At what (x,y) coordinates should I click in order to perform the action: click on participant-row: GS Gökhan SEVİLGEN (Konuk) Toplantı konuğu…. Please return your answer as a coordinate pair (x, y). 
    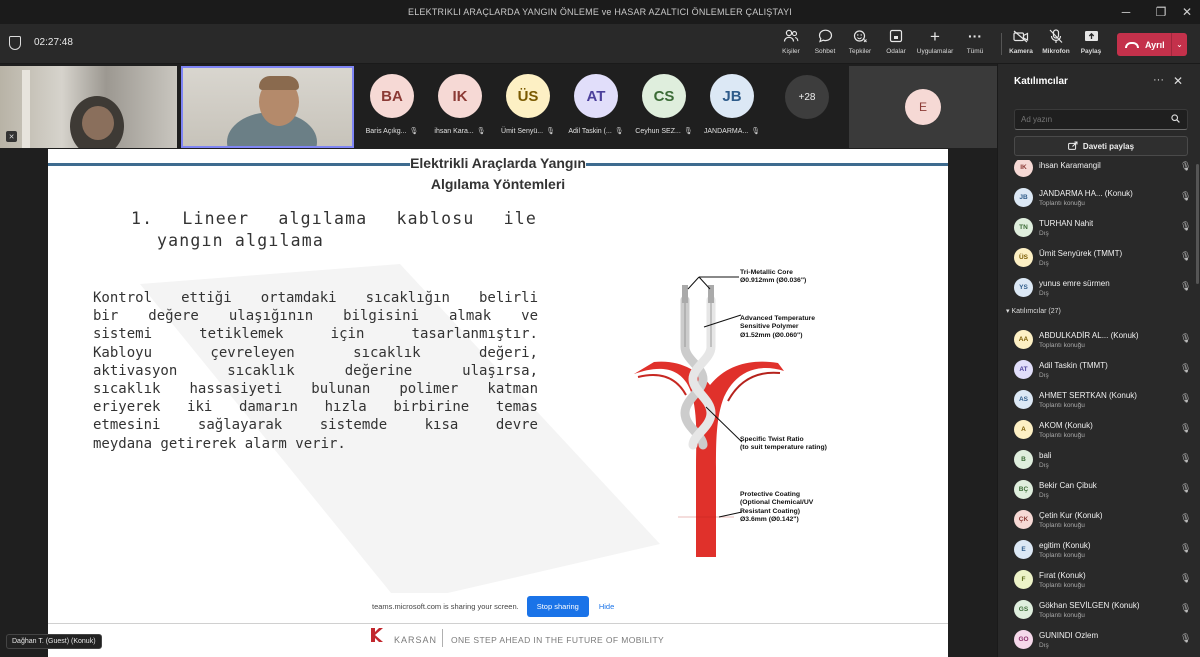
    Looking at the image, I should click on (1099, 609).